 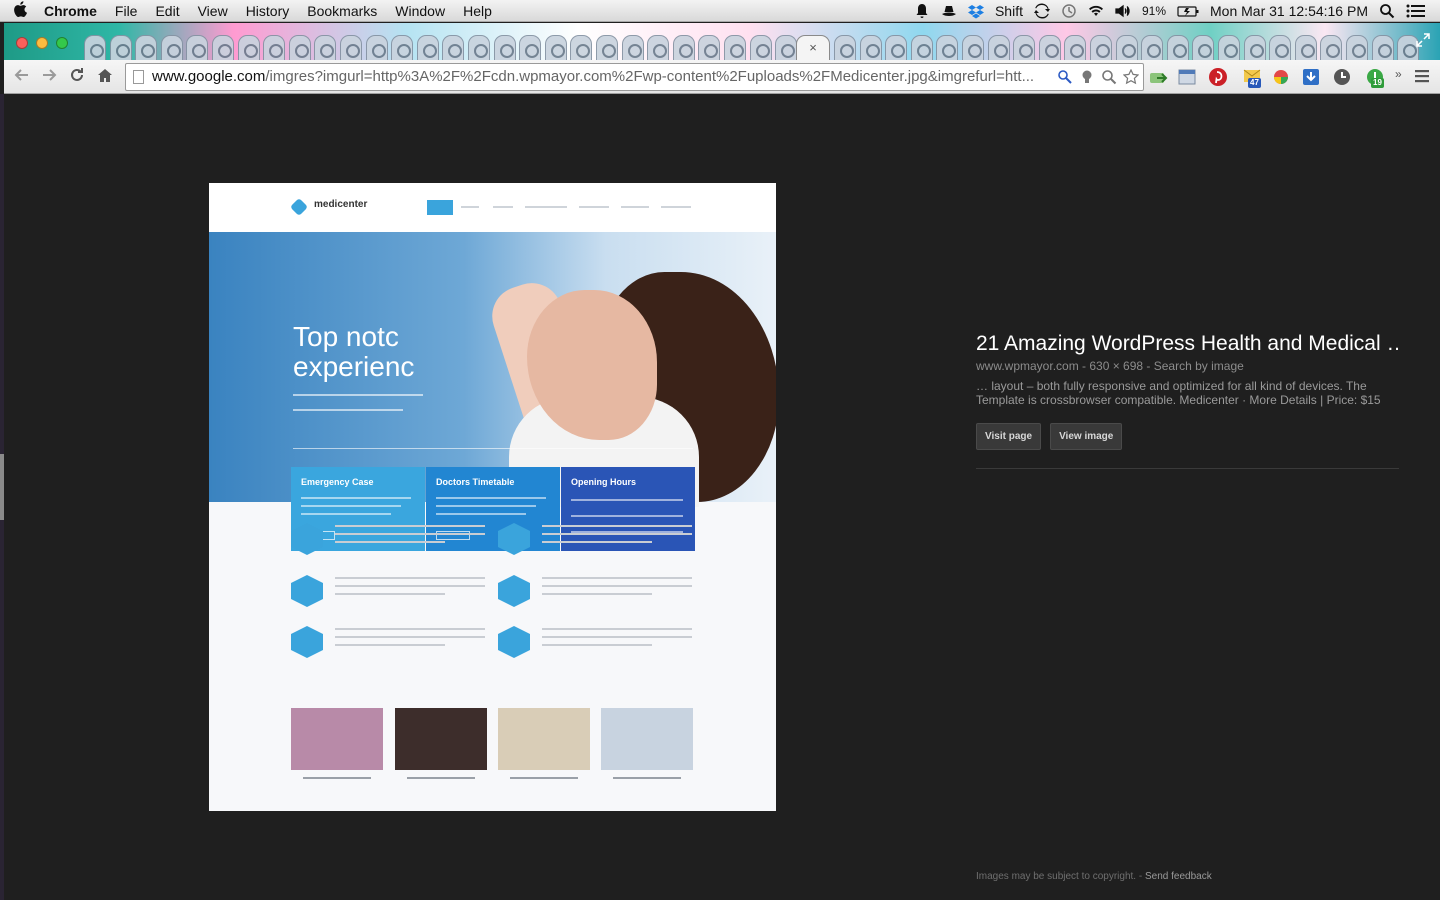 What do you see at coordinates (1398, 74) in the screenshot?
I see `extensions-overflow-icon: »` at bounding box center [1398, 74].